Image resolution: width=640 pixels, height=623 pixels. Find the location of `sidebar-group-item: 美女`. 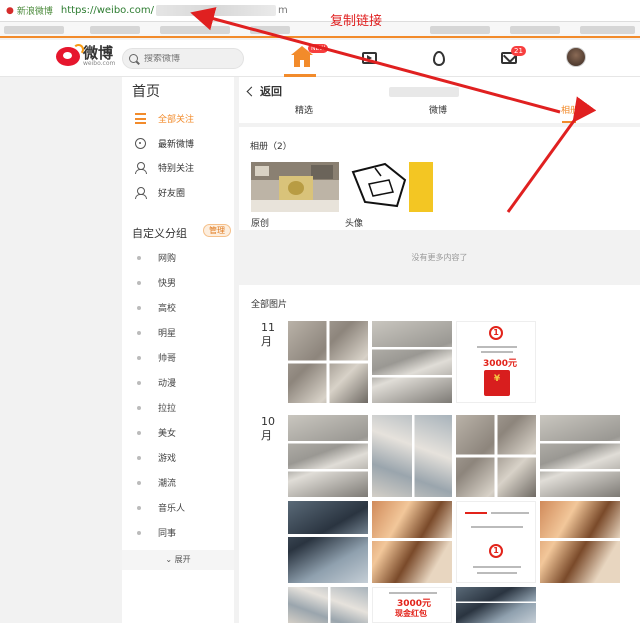

sidebar-group-item: 美女 is located at coordinates (156, 432).